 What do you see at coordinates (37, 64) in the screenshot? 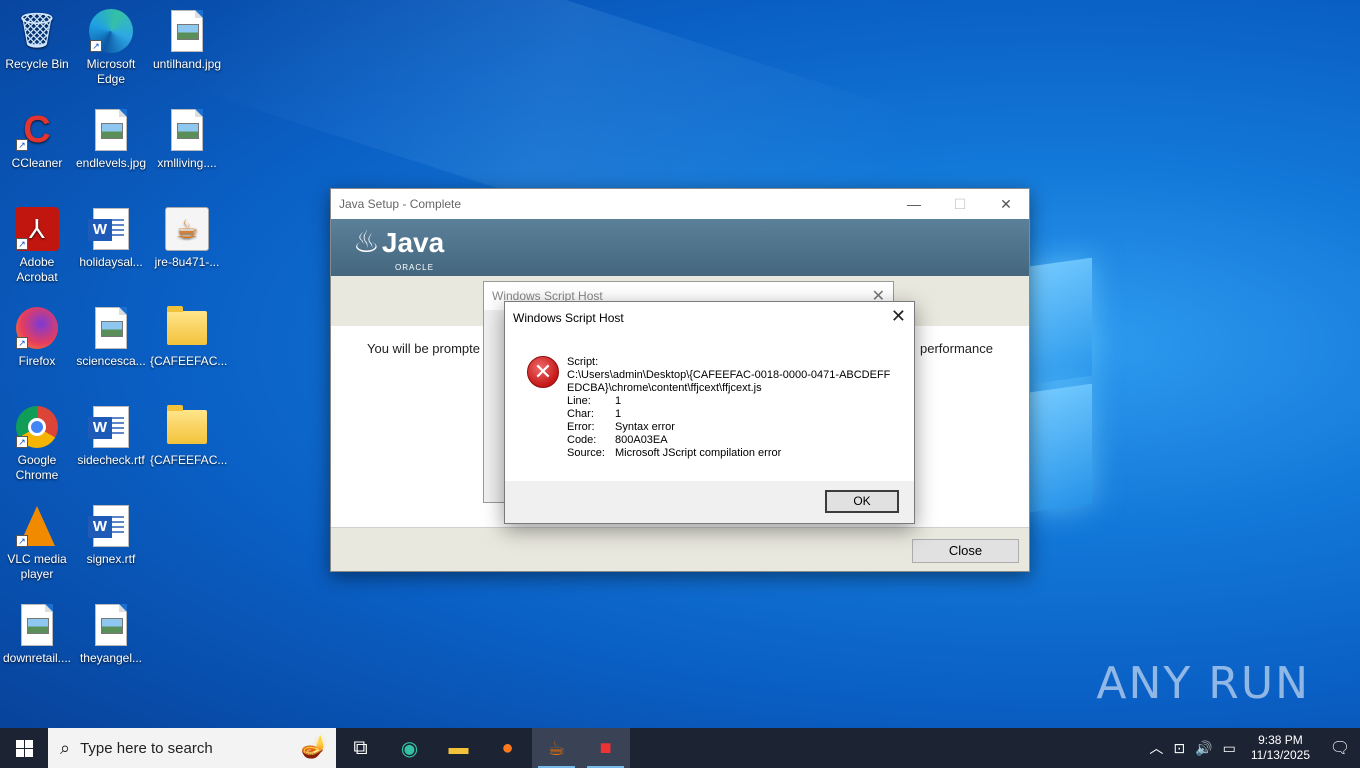
I see `desktop-icon-label: Recycle Bin` at bounding box center [37, 64].